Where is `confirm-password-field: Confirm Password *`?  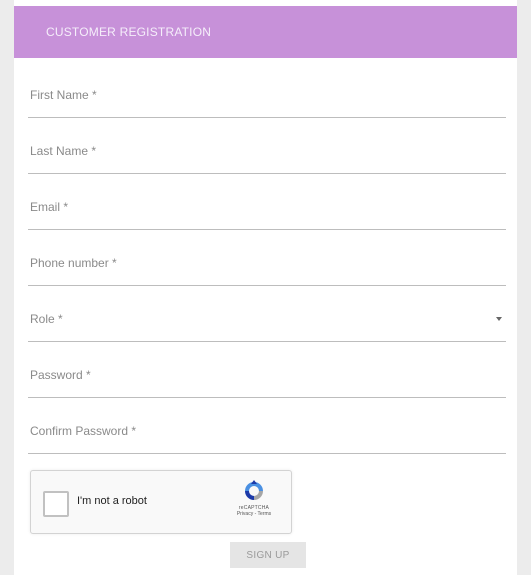 confirm-password-field: Confirm Password * is located at coordinates (267, 434).